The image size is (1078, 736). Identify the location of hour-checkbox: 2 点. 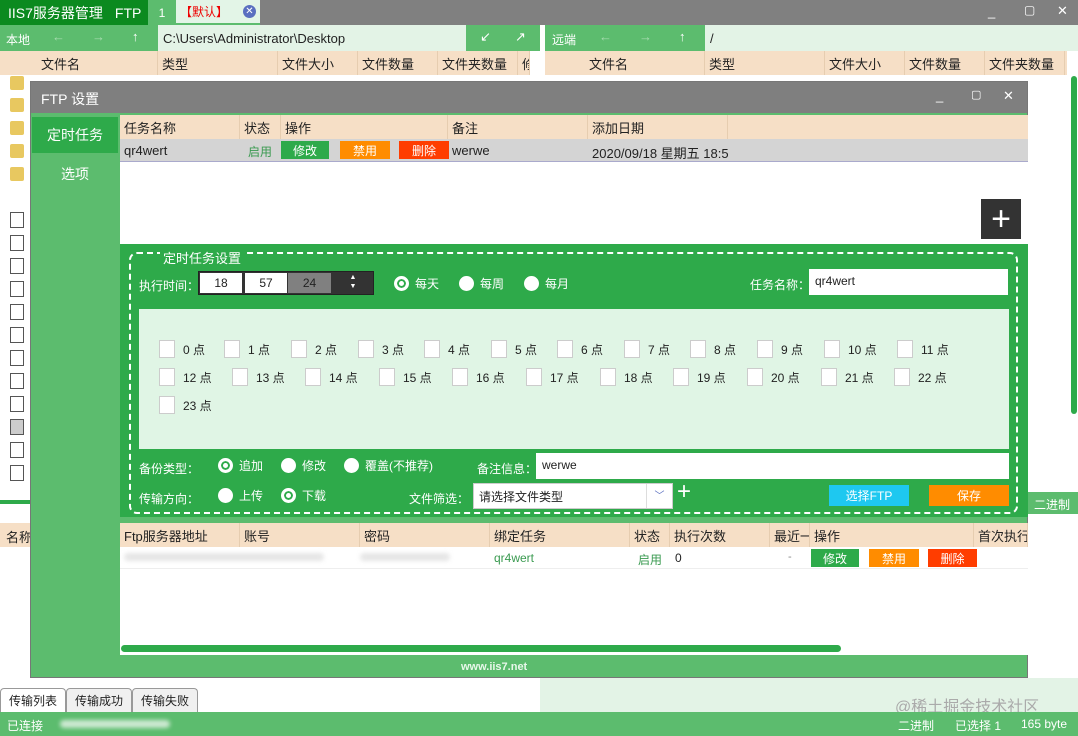
(314, 349).